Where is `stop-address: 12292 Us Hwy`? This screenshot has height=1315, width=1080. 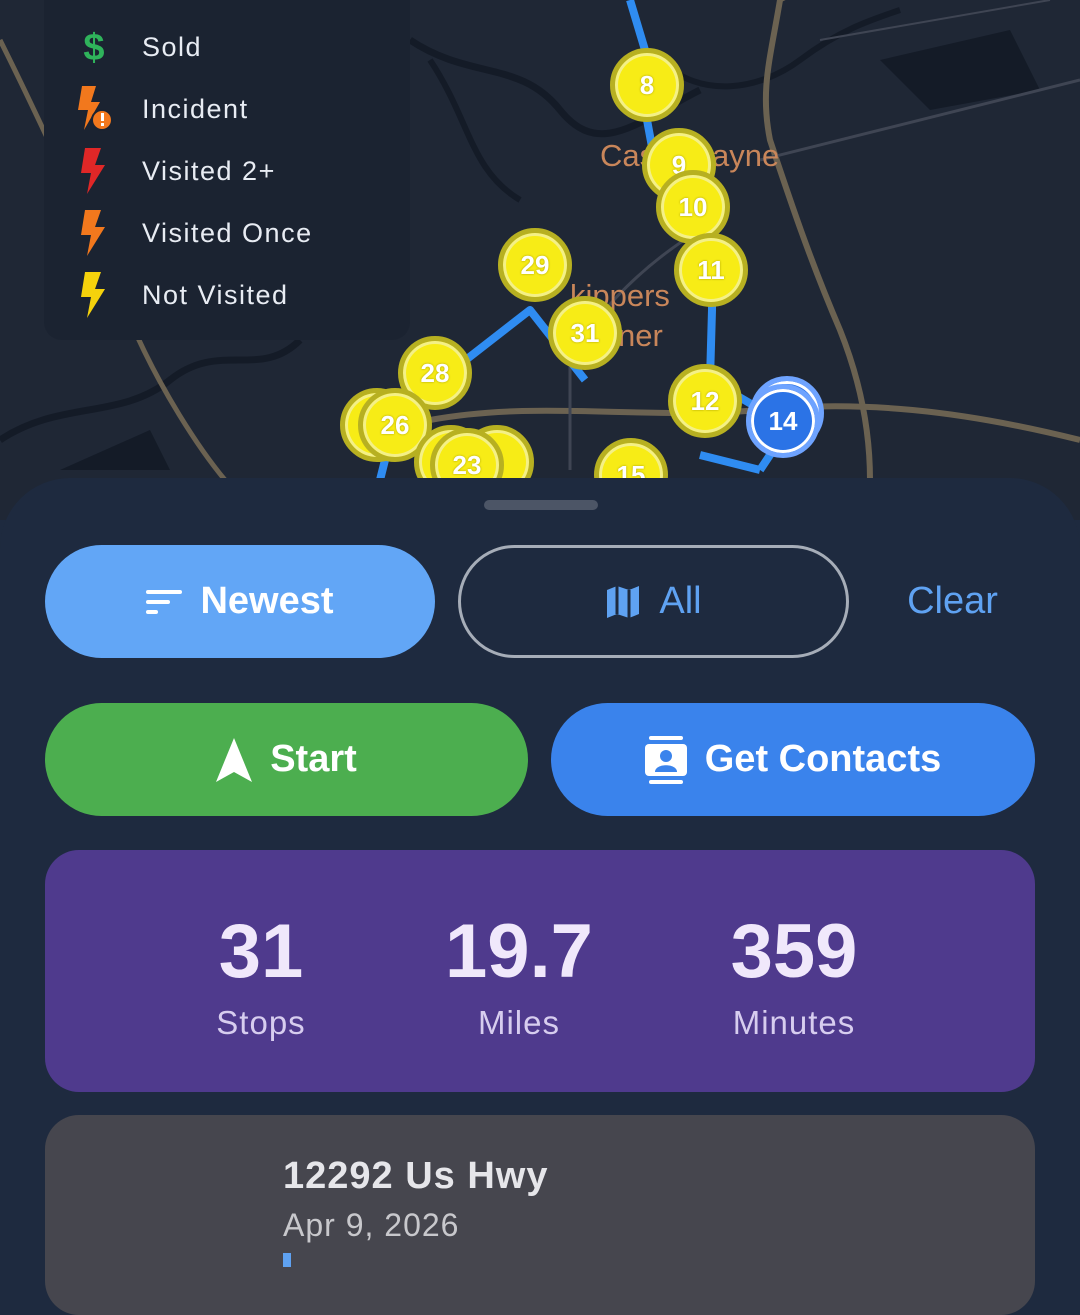
stop-address: 12292 Us Hwy is located at coordinates (416, 1176).